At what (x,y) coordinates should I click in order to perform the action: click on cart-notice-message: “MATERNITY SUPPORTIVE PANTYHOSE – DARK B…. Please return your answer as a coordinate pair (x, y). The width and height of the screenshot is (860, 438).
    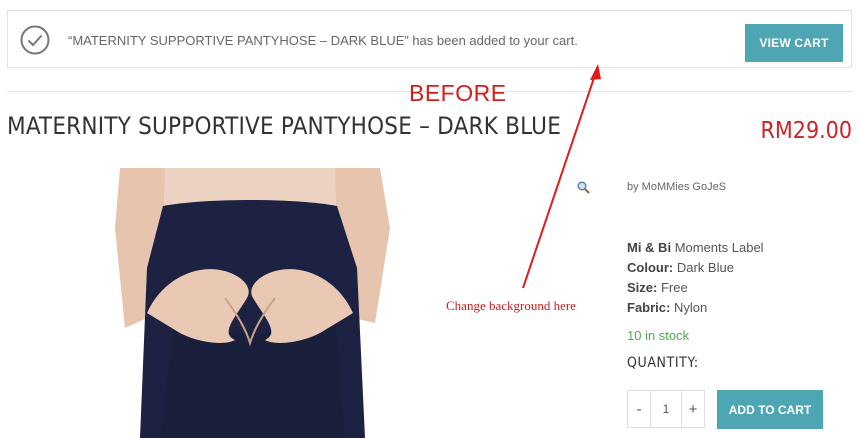
    Looking at the image, I should click on (323, 40).